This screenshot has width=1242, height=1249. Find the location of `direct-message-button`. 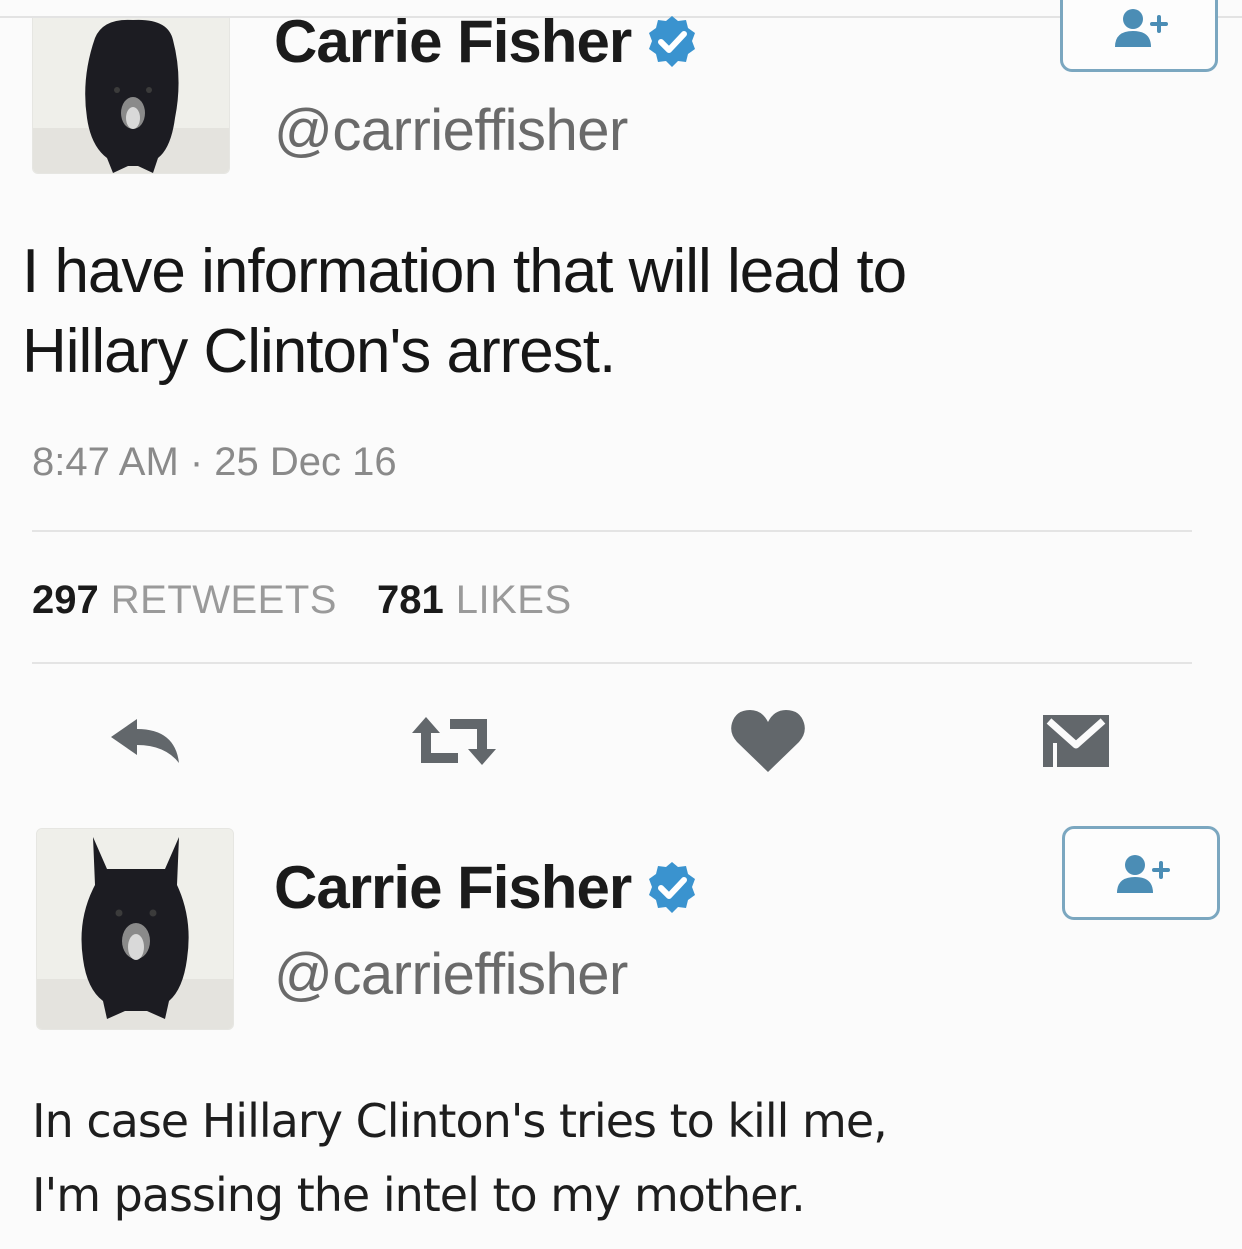

direct-message-button is located at coordinates (1076, 741).